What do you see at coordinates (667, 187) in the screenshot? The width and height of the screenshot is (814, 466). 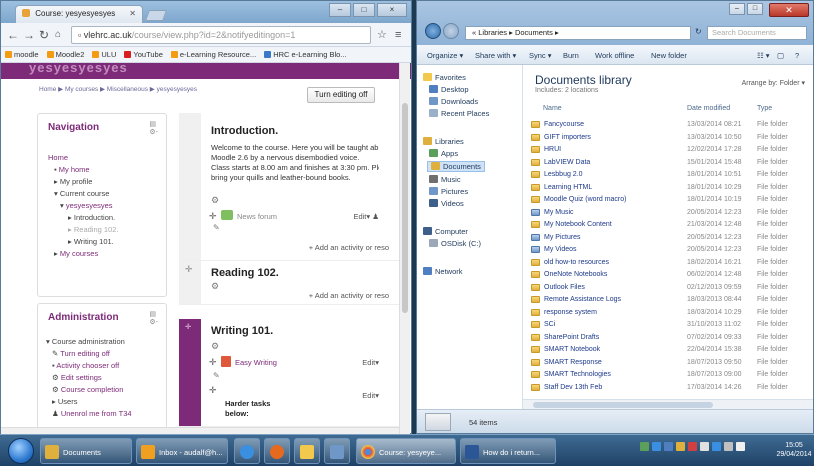 I see `file-row: Learning HTML 18/01/2014 10:29 File folder` at bounding box center [667, 187].